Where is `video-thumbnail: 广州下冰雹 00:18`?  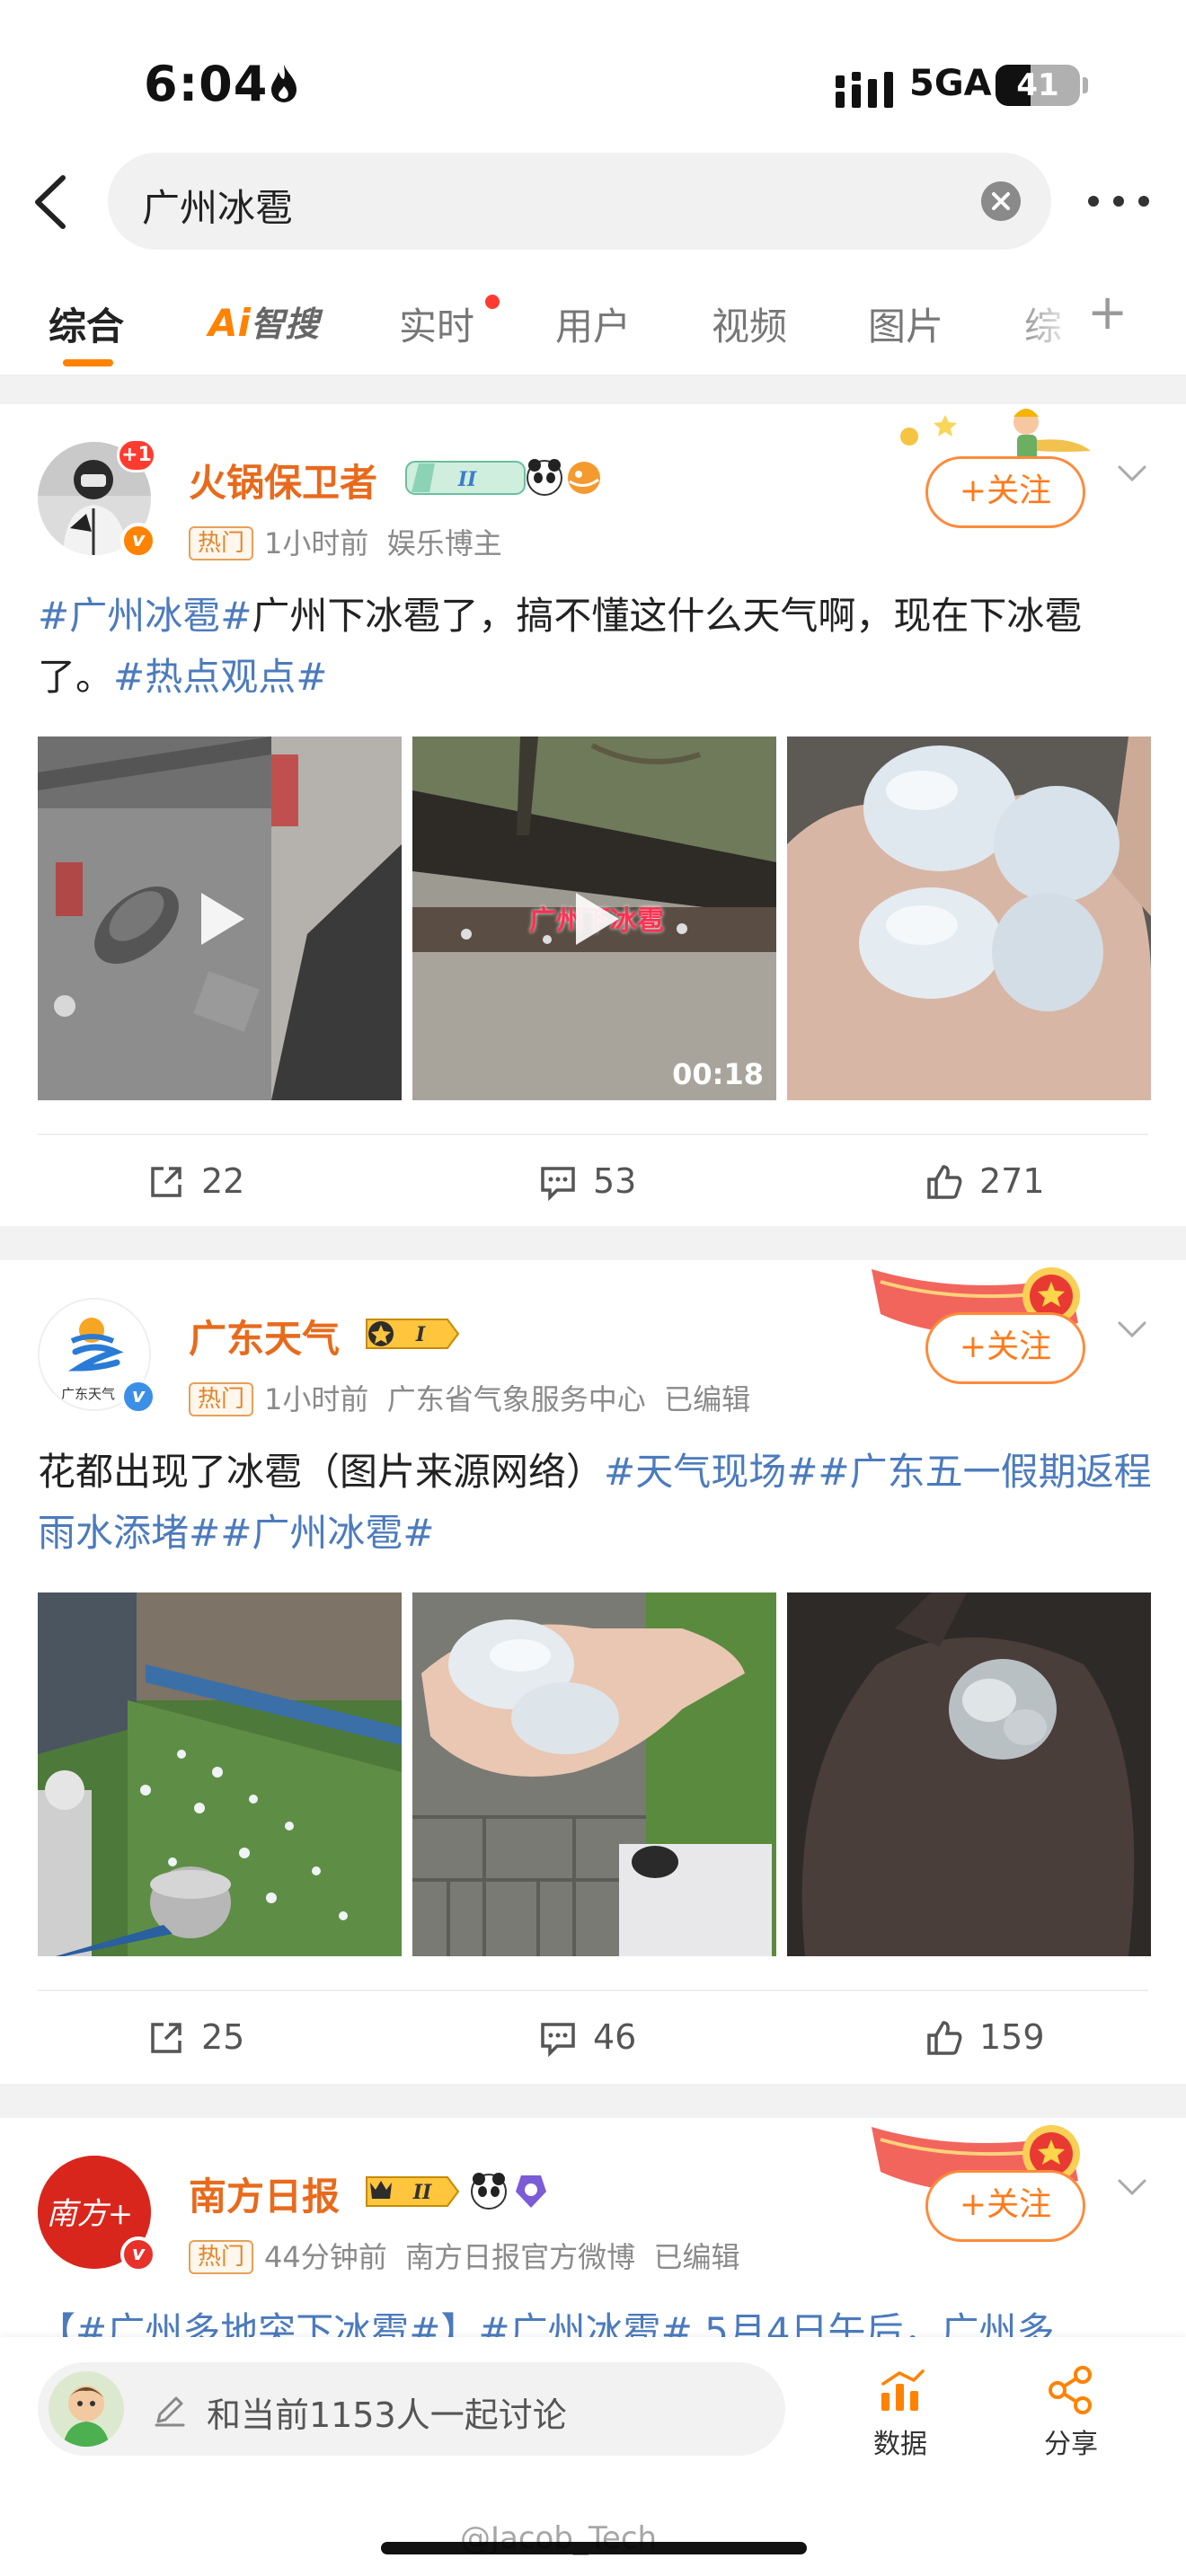
video-thumbnail: 广州下冰雹 00:18 is located at coordinates (594, 918).